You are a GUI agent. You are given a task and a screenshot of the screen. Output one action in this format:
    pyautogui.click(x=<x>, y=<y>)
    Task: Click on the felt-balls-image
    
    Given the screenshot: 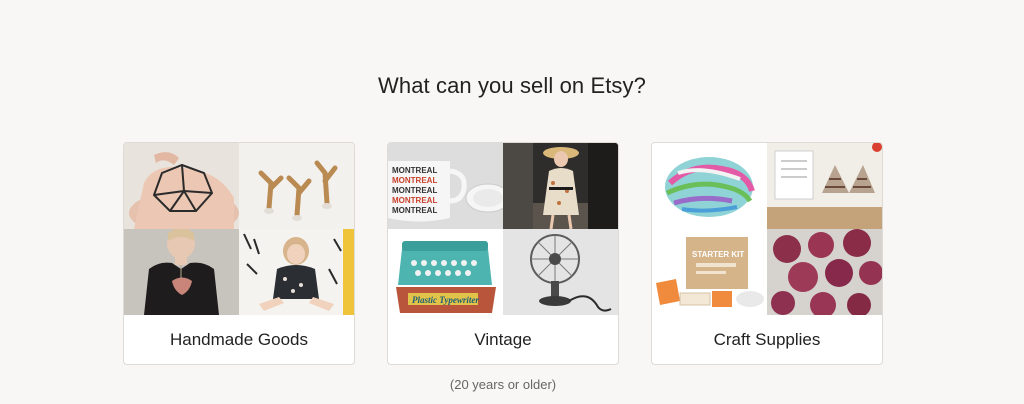 What is the action you would take?
    pyautogui.click(x=824, y=272)
    